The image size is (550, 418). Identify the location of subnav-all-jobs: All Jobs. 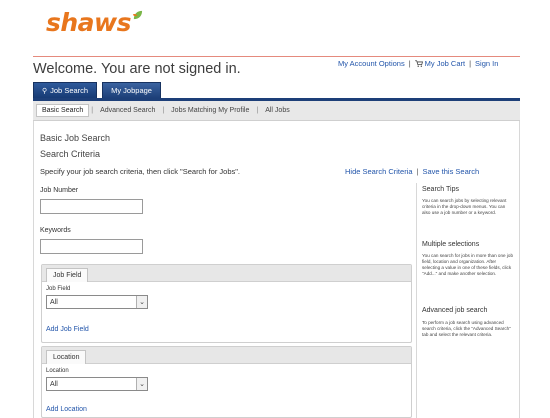
(277, 110).